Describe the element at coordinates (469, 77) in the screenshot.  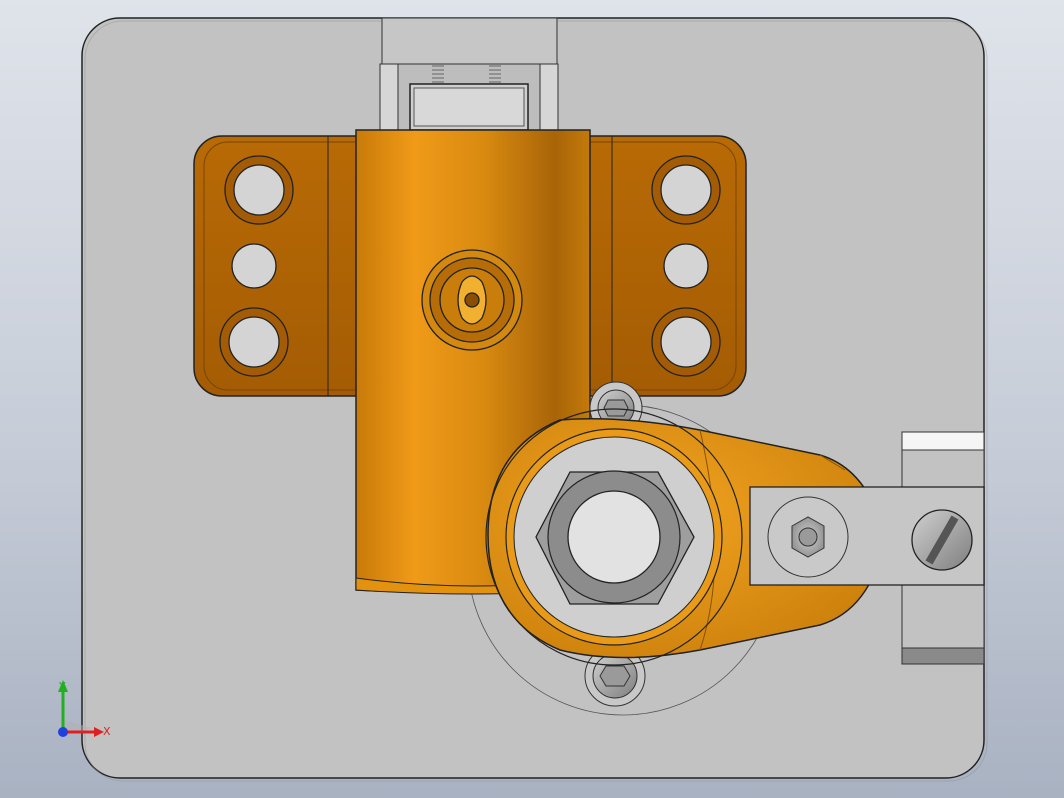
I see `top-guide-block` at that location.